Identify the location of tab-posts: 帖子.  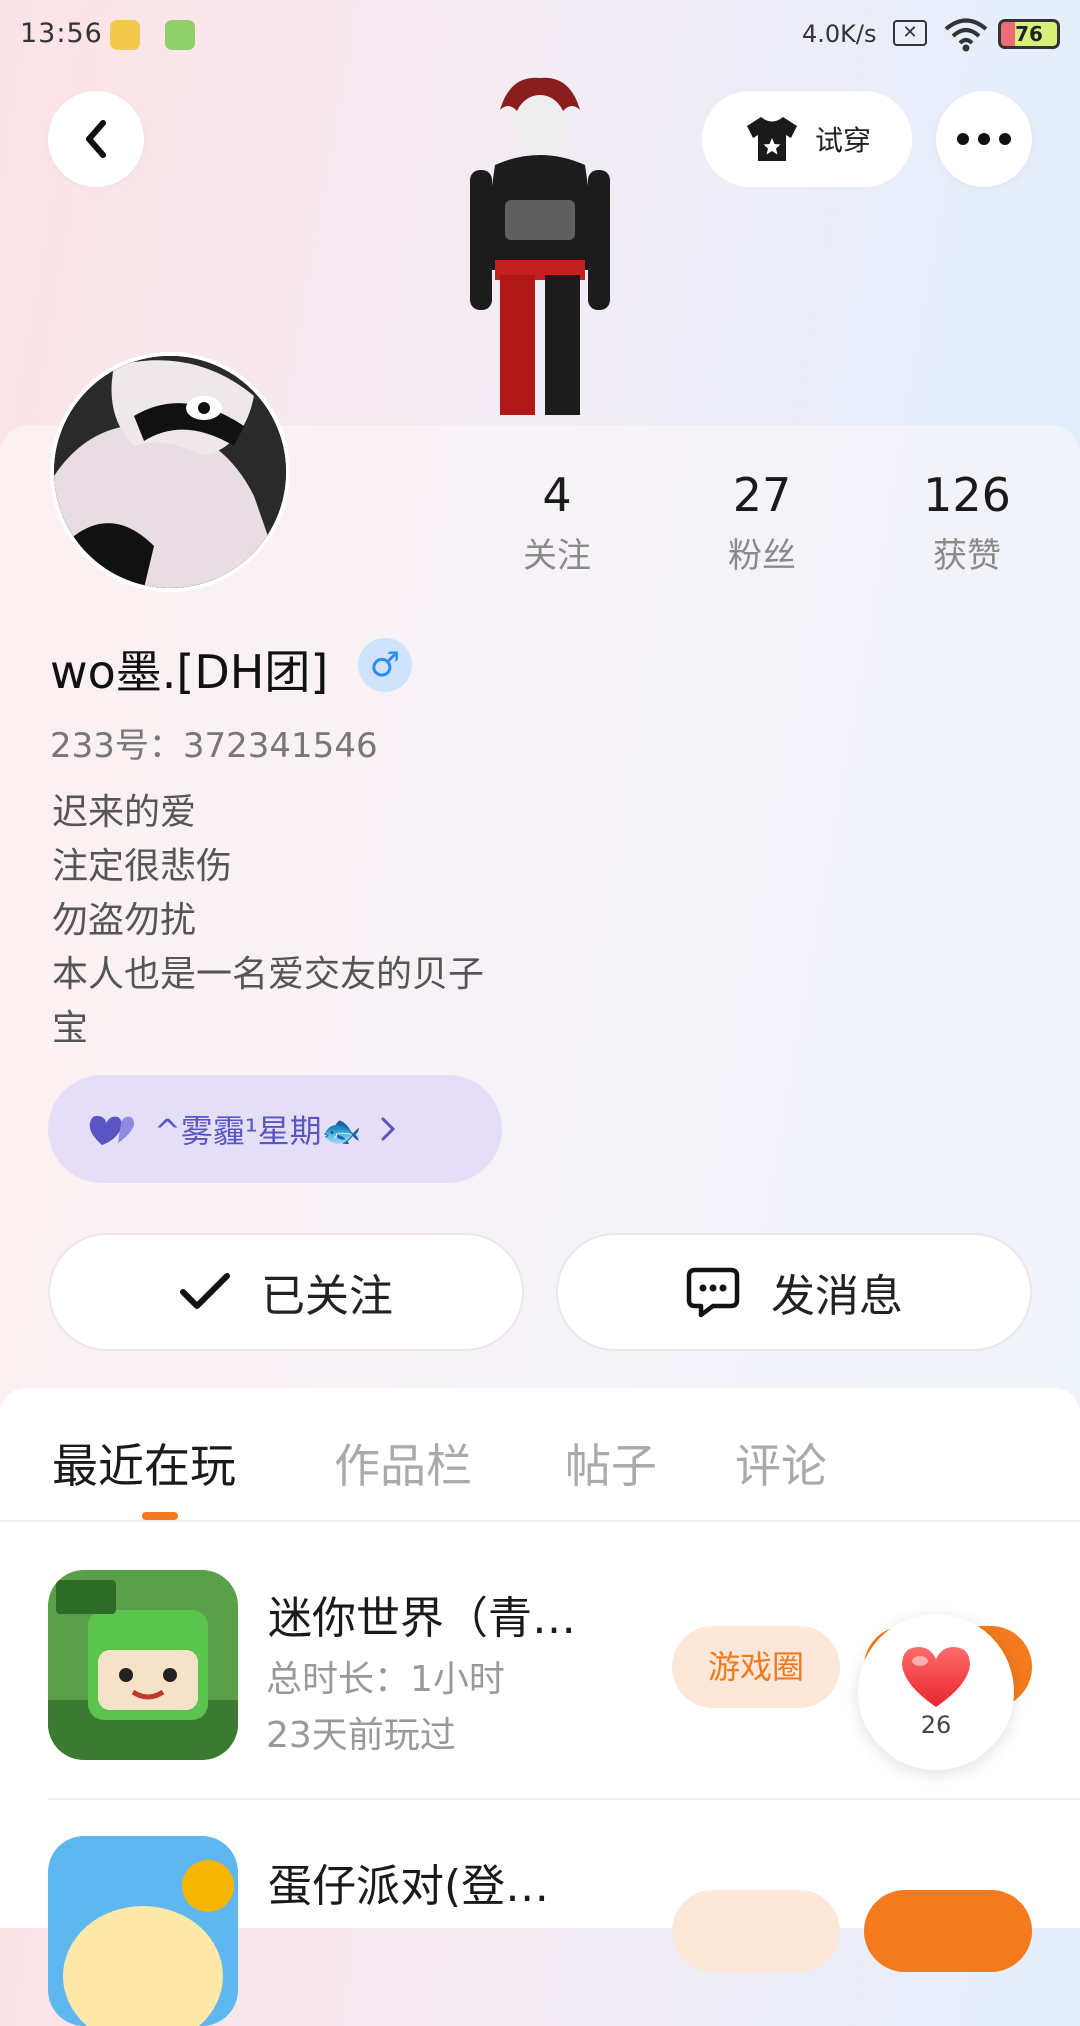
(611, 1463).